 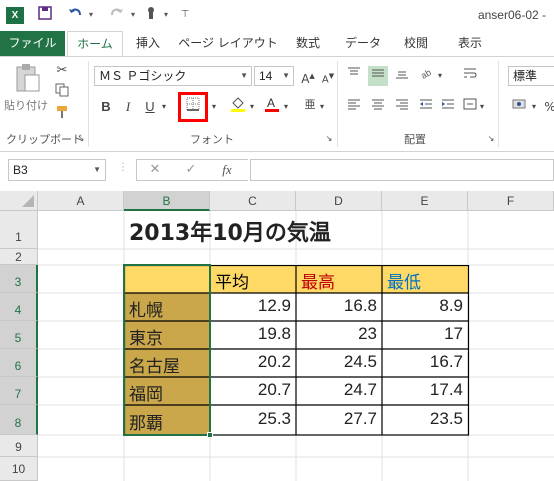 I want to click on underline-button: U, so click(x=150, y=107).